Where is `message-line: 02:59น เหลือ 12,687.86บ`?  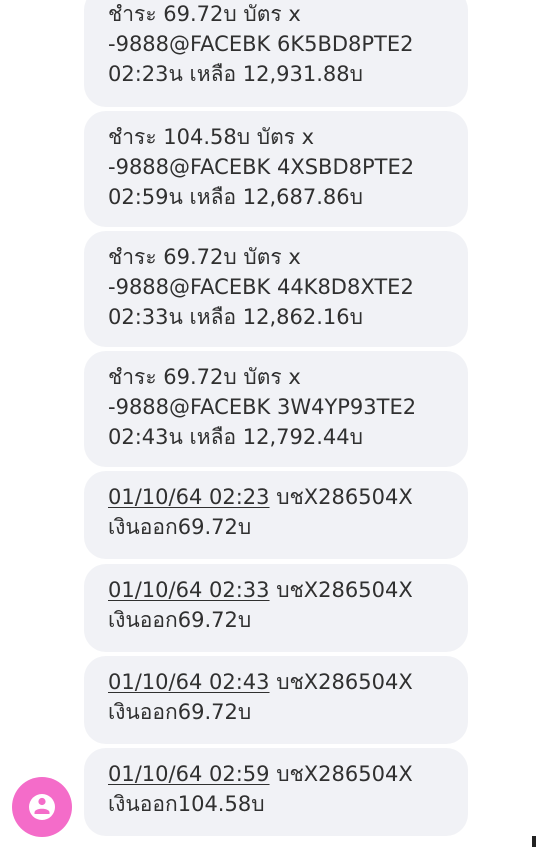
message-line: 02:59น เหลือ 12,687.86บ is located at coordinates (235, 197).